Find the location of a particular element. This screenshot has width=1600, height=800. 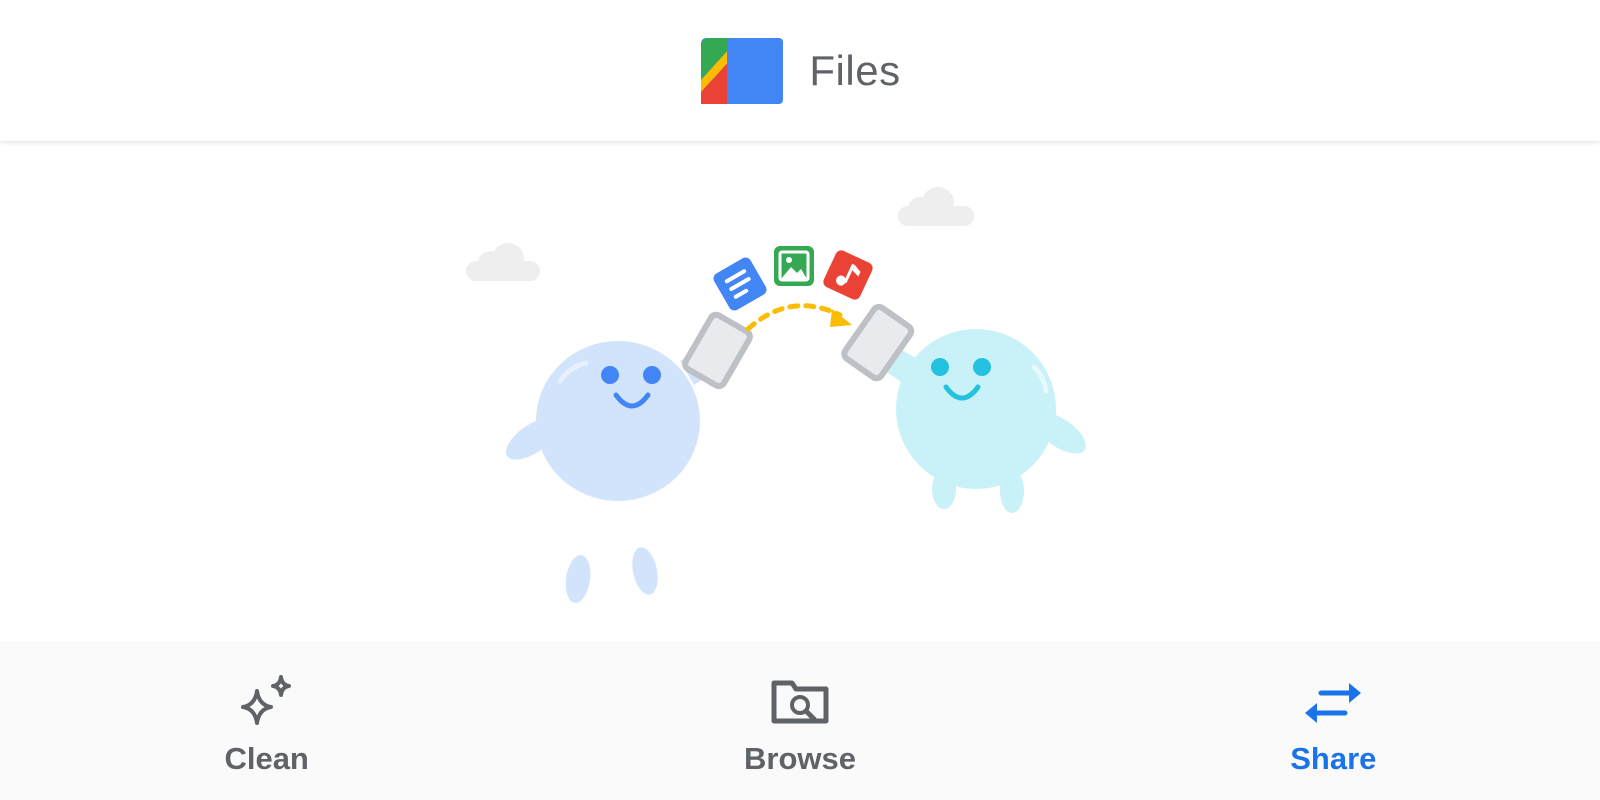

left-character is located at coordinates (629, 457).